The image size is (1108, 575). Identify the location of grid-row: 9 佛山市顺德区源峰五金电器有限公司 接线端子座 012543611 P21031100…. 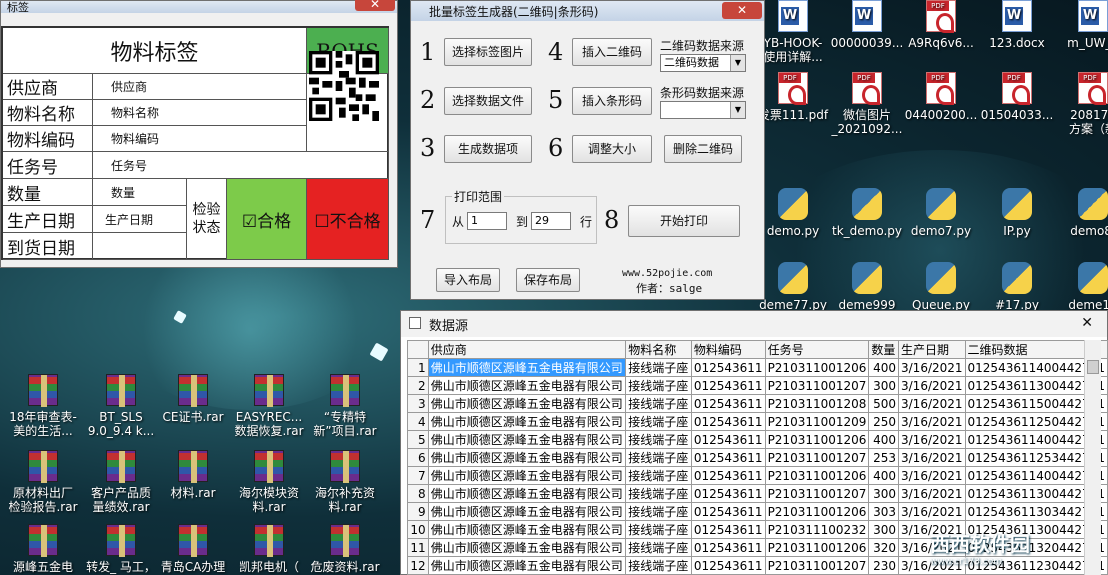
(757, 511).